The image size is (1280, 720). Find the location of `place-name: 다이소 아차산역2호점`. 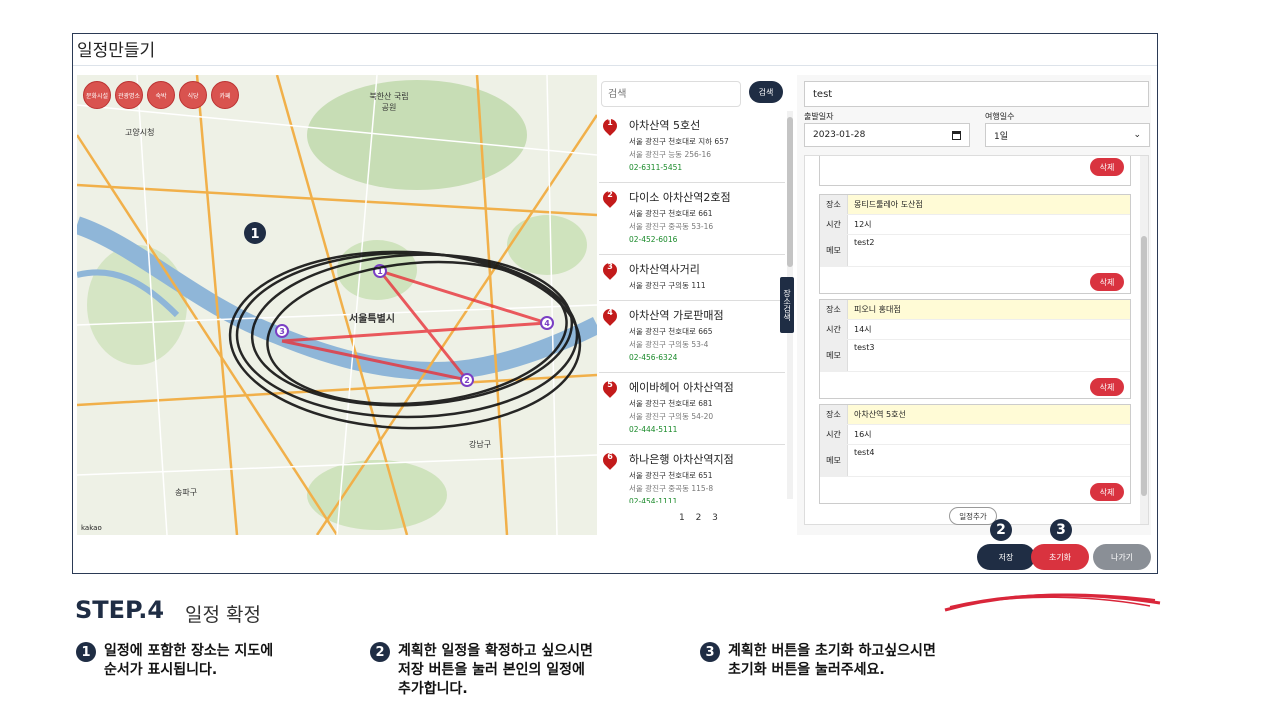

place-name: 다이소 아차산역2호점 is located at coordinates (680, 197).